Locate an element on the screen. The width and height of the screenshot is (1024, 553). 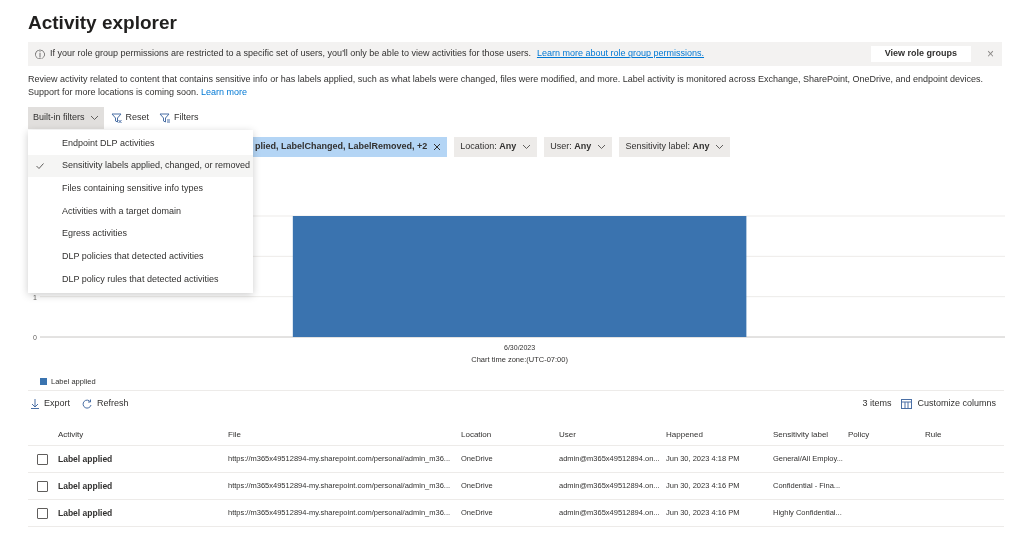
menu-item: Sensitivity labels applied, changed, or removed is located at coordinates (140, 166).